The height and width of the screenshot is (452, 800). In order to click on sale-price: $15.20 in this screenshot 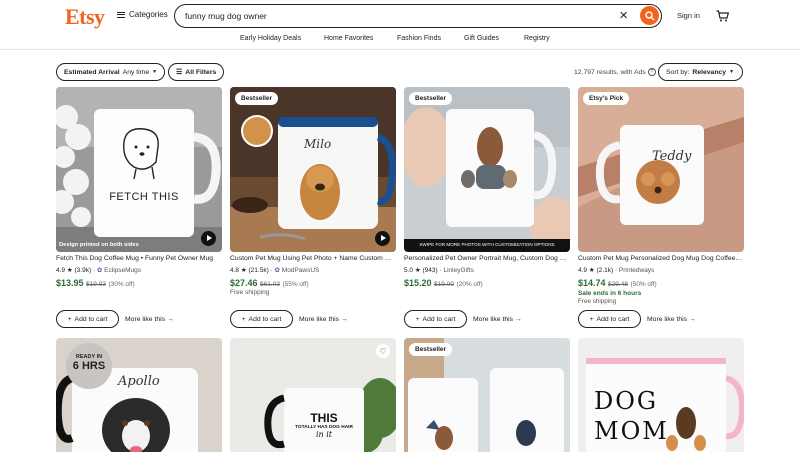, I will do `click(418, 283)`.